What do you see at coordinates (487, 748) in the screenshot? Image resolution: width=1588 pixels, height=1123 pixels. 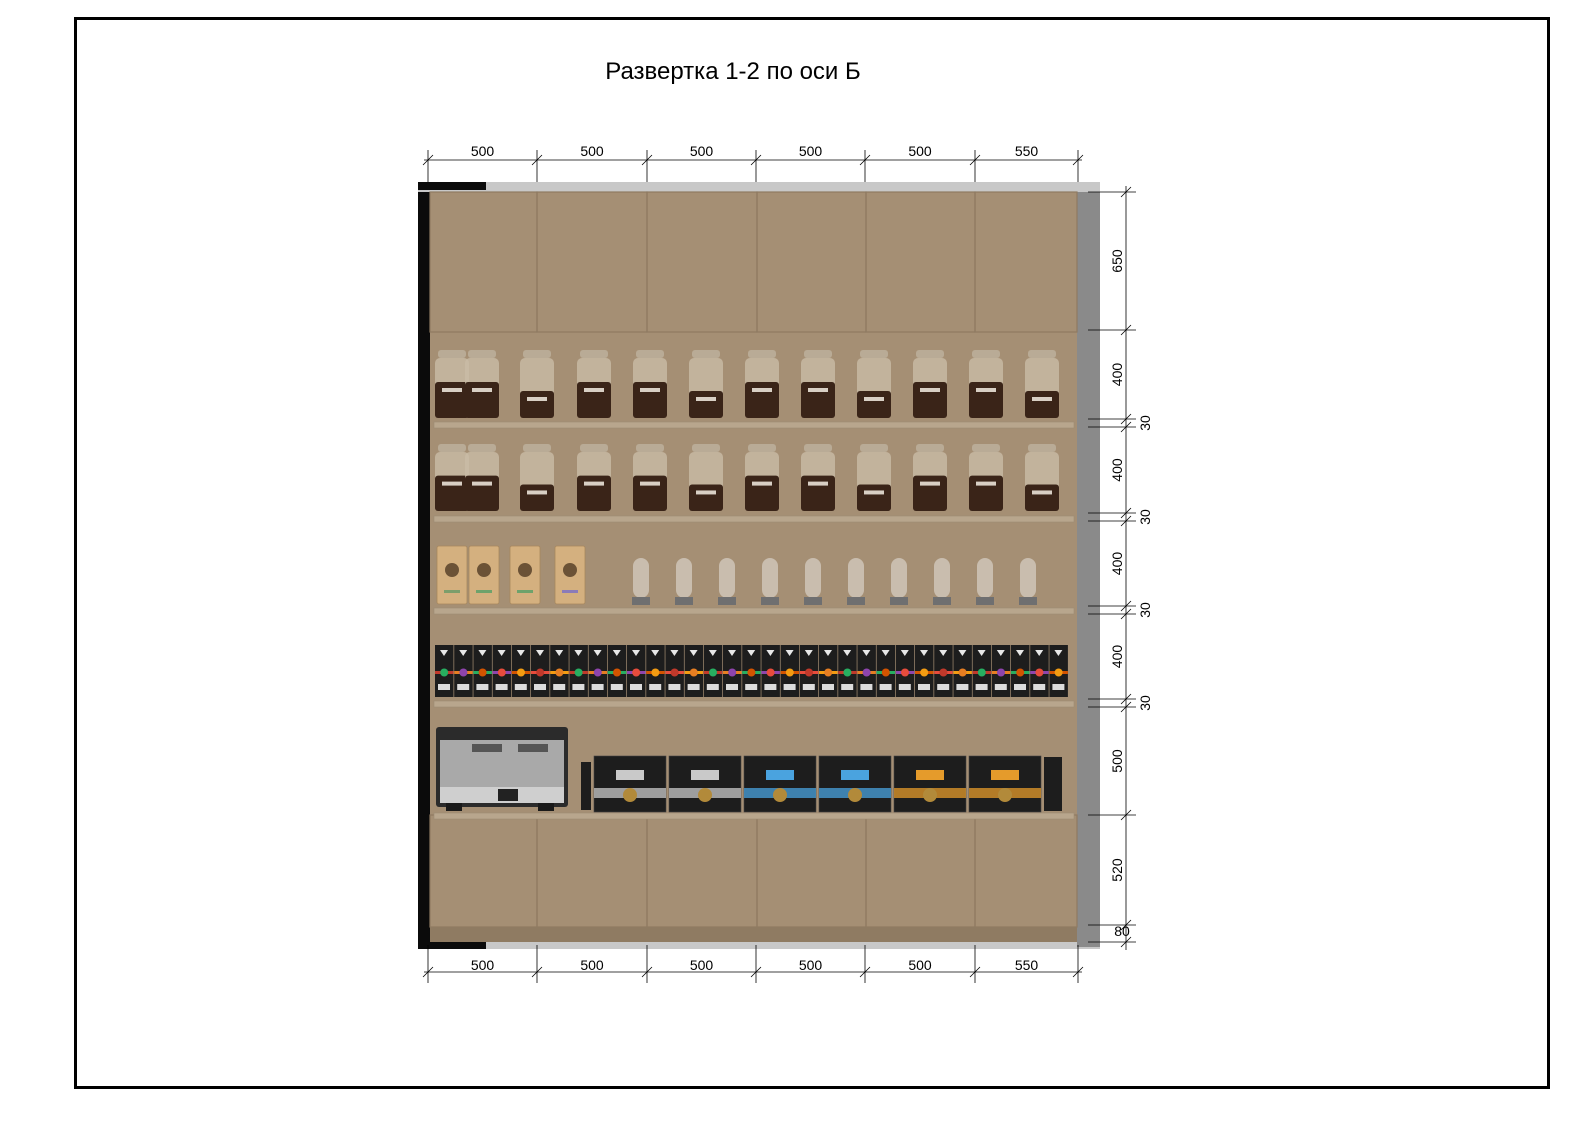 I see `group-head` at bounding box center [487, 748].